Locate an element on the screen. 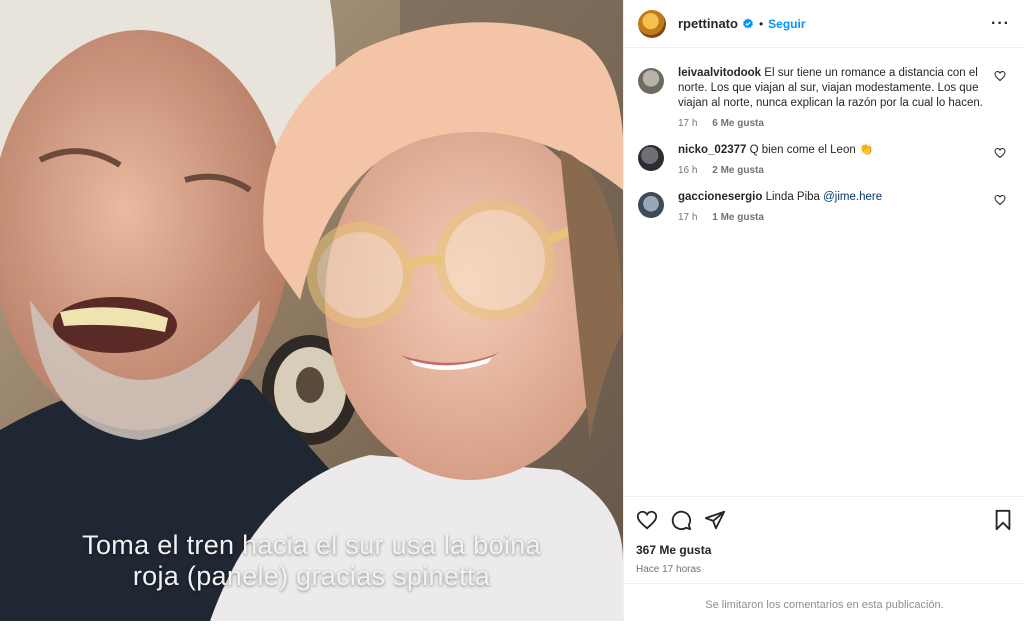 Image resolution: width=1024 pixels, height=626 pixels. save-bookmark-icon is located at coordinates (1003, 520).